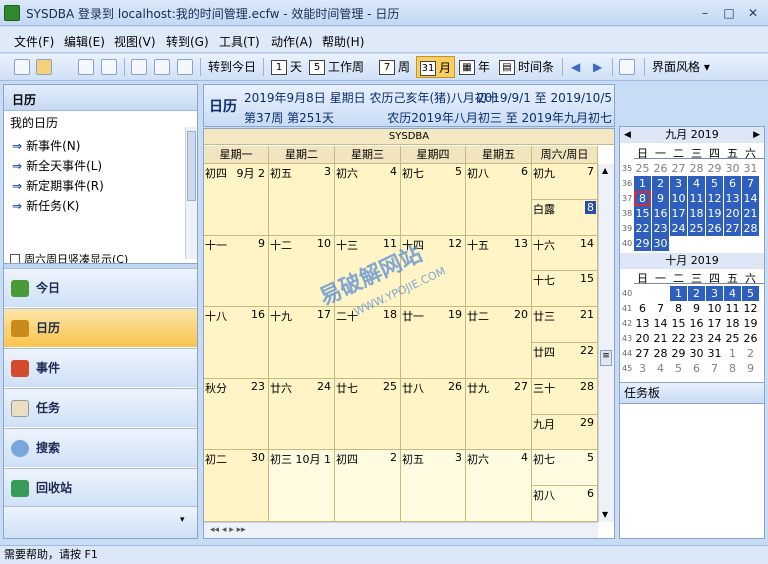 This screenshot has width=768, height=564. I want to click on new-event-link: ⇒ 新事件(N), so click(46, 145).